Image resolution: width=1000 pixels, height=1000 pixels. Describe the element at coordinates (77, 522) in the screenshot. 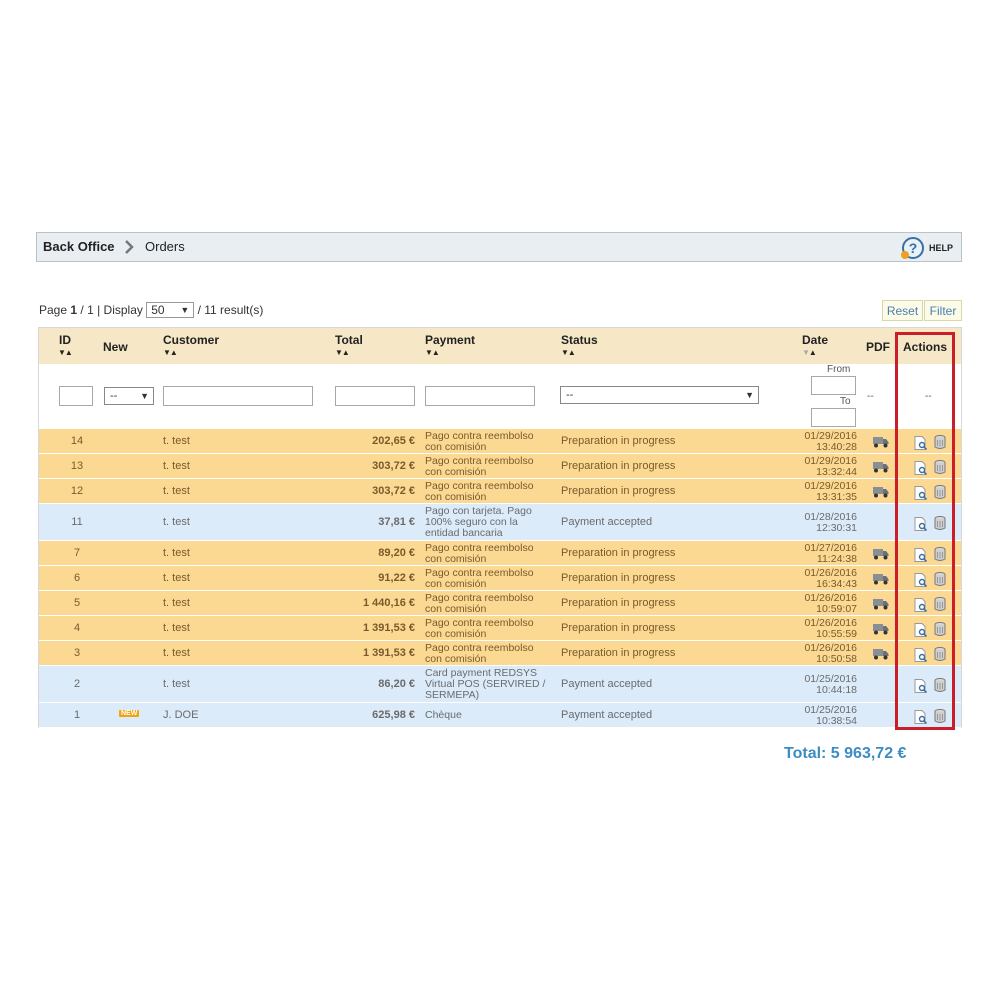

I see `cell-id: 11` at that location.